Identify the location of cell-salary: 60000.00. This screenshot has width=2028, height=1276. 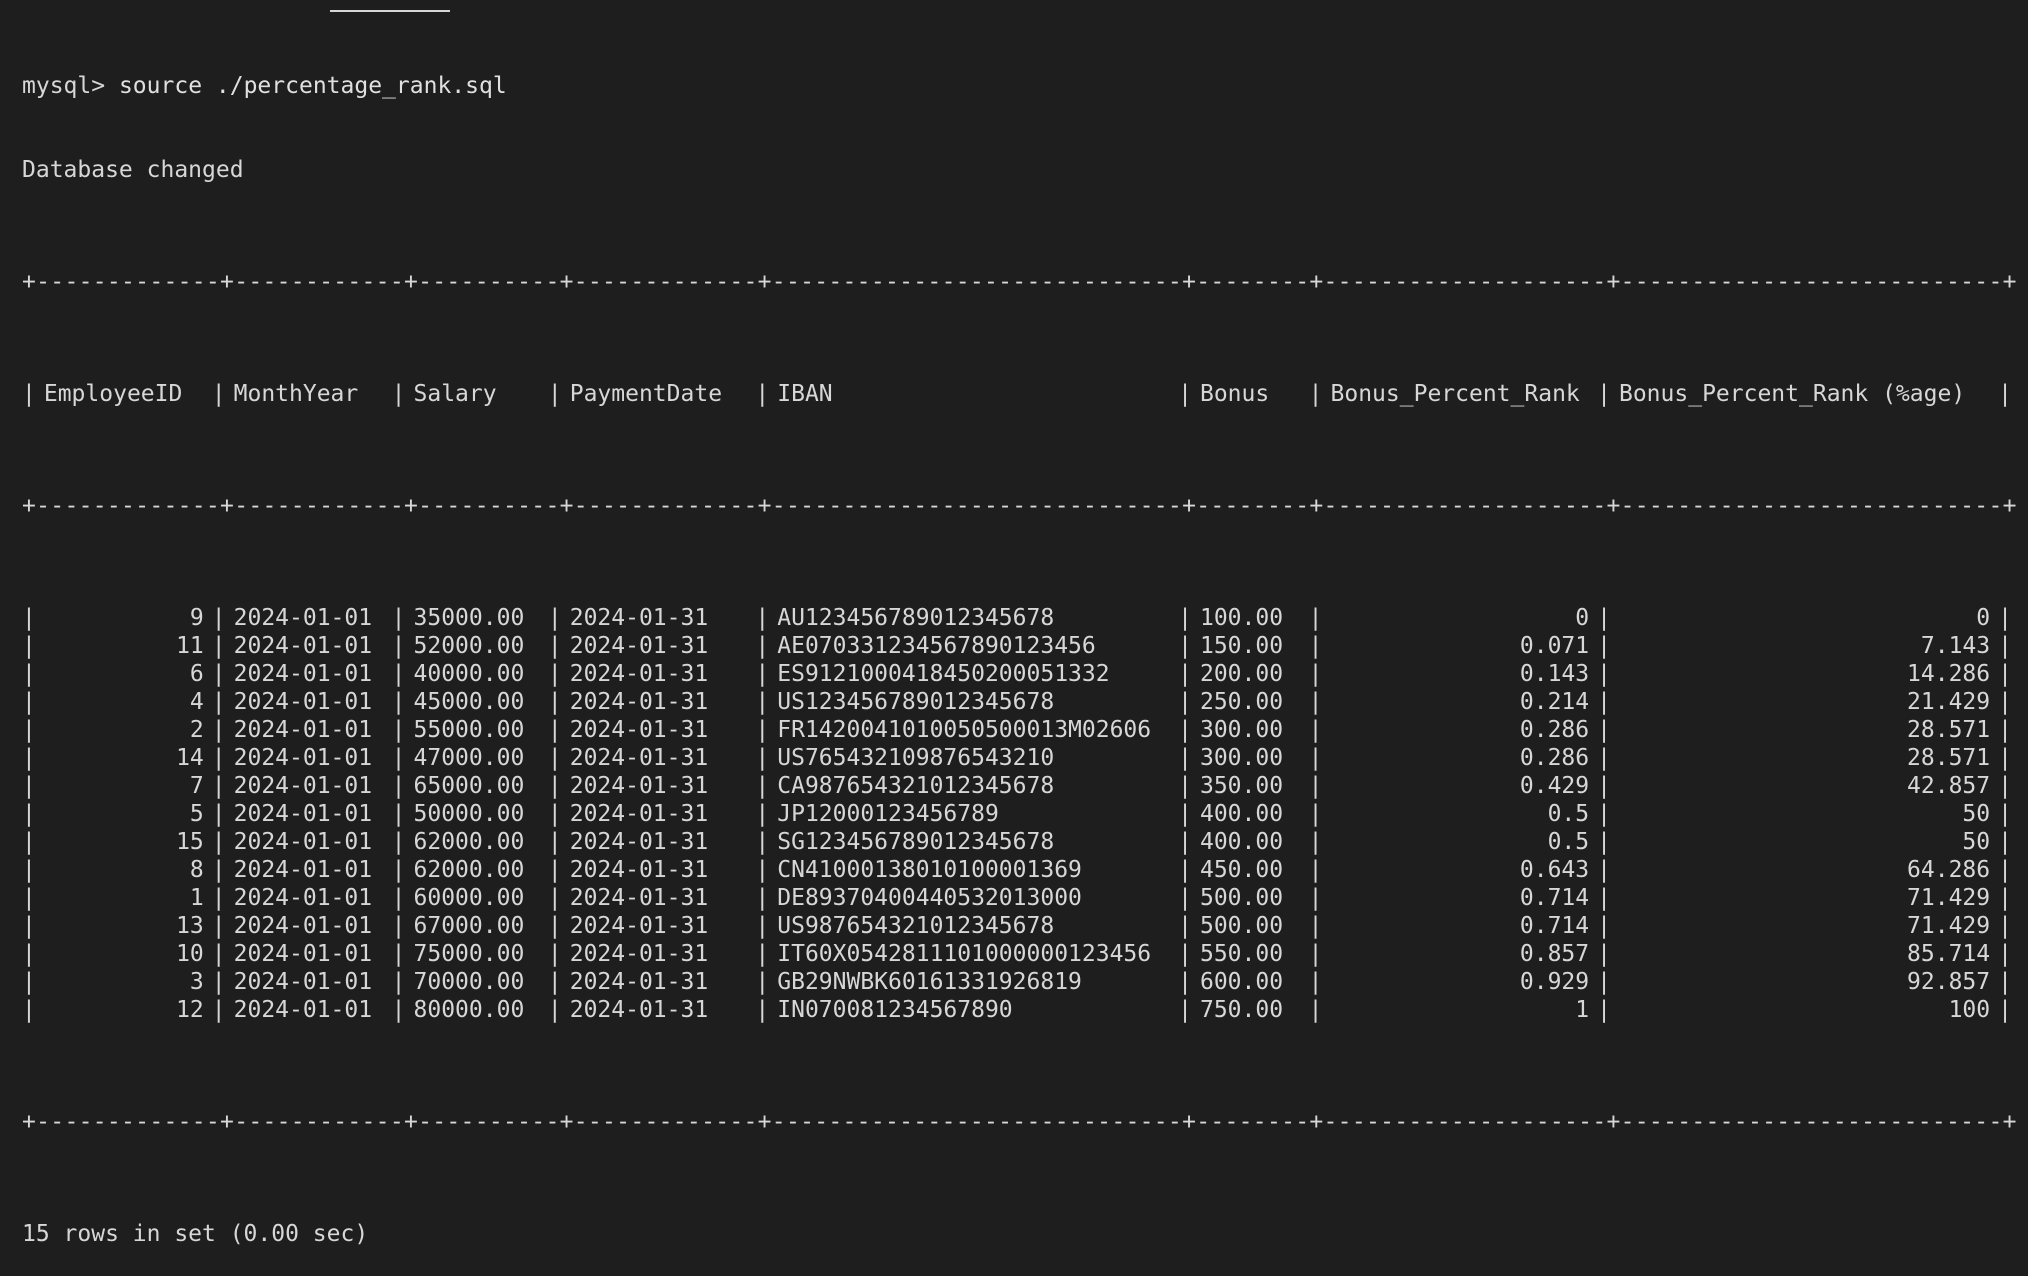
(469, 898).